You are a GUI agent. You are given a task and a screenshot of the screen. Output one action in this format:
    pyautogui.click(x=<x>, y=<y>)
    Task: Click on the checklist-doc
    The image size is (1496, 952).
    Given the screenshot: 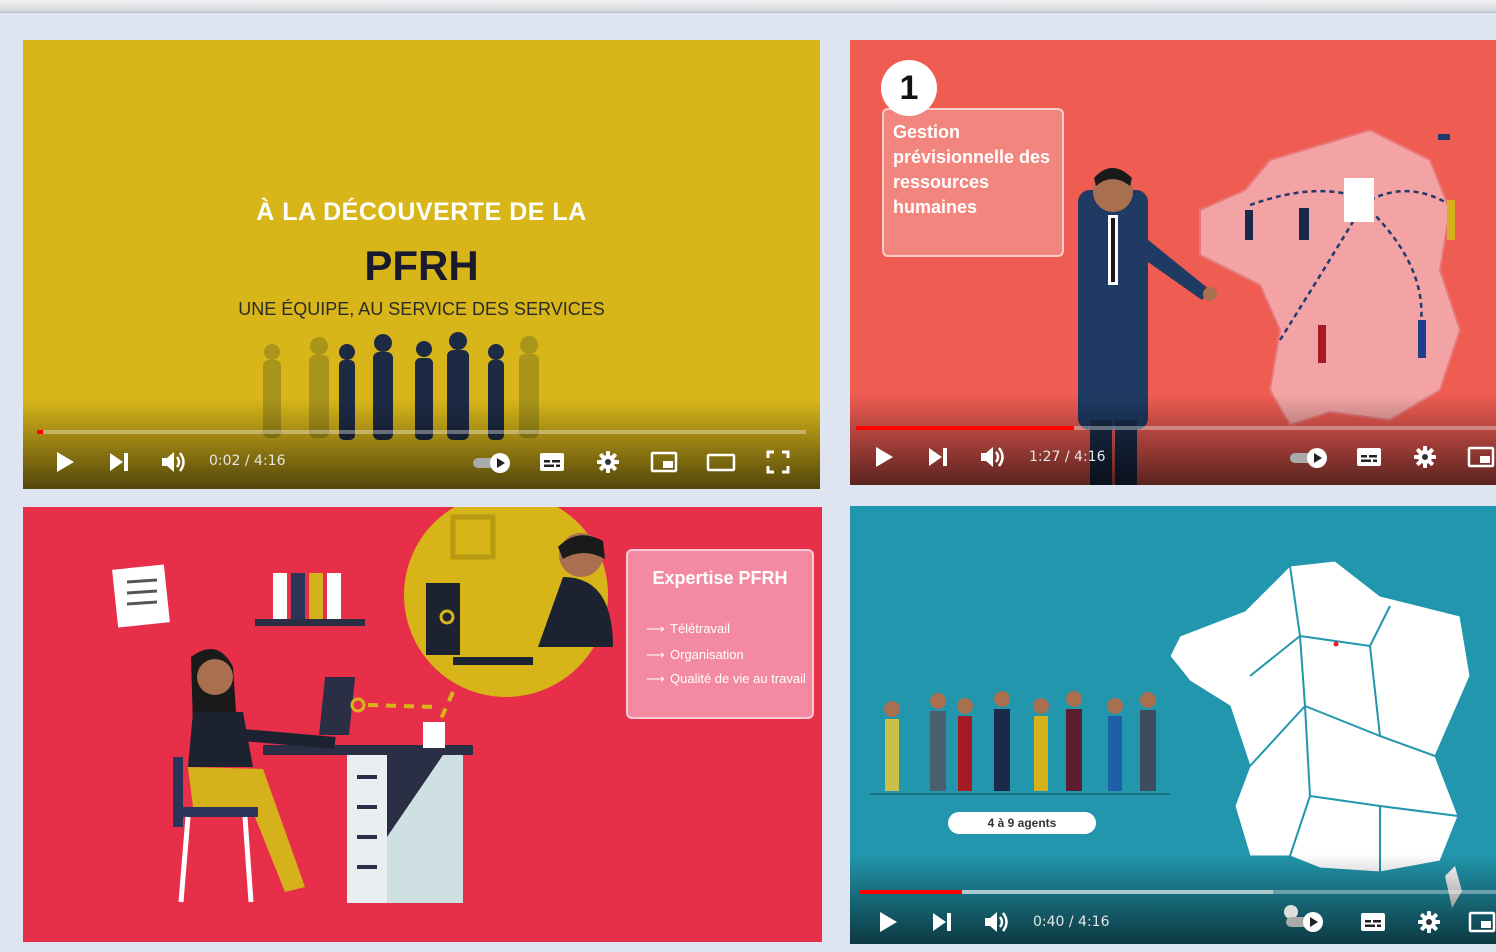 What is the action you would take?
    pyautogui.click(x=141, y=596)
    